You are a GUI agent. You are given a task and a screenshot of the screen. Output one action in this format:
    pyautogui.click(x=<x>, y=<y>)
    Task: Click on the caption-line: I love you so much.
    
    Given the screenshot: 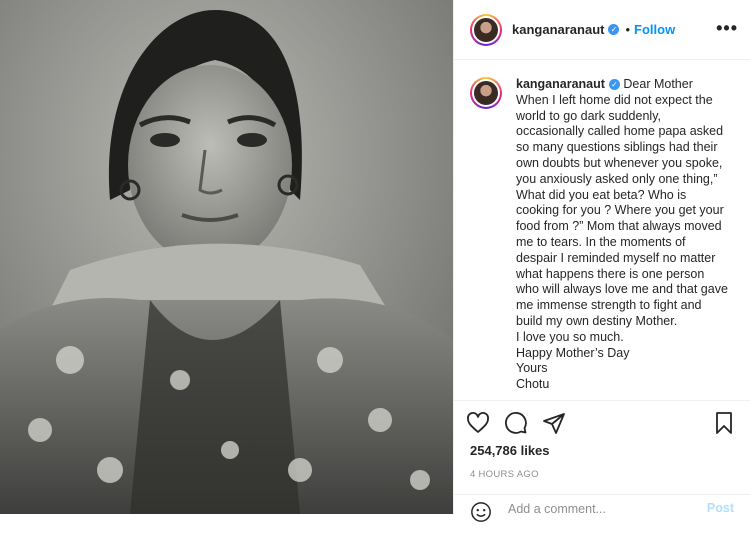 What is the action you would take?
    pyautogui.click(x=570, y=336)
    